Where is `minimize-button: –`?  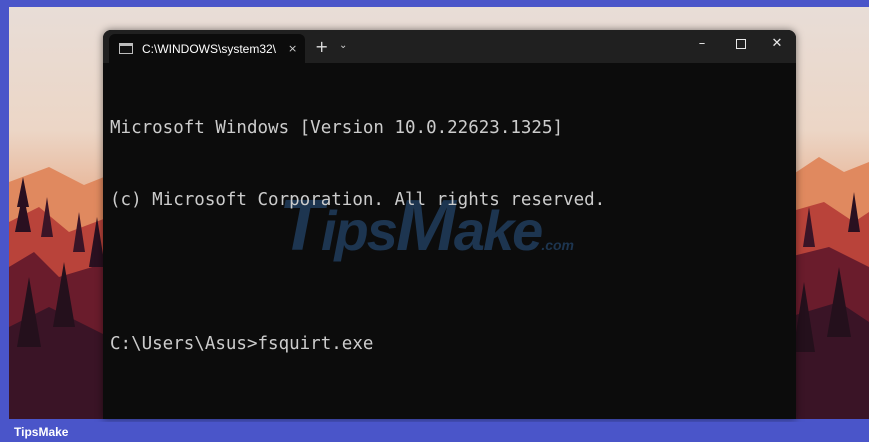 minimize-button: – is located at coordinates (702, 43).